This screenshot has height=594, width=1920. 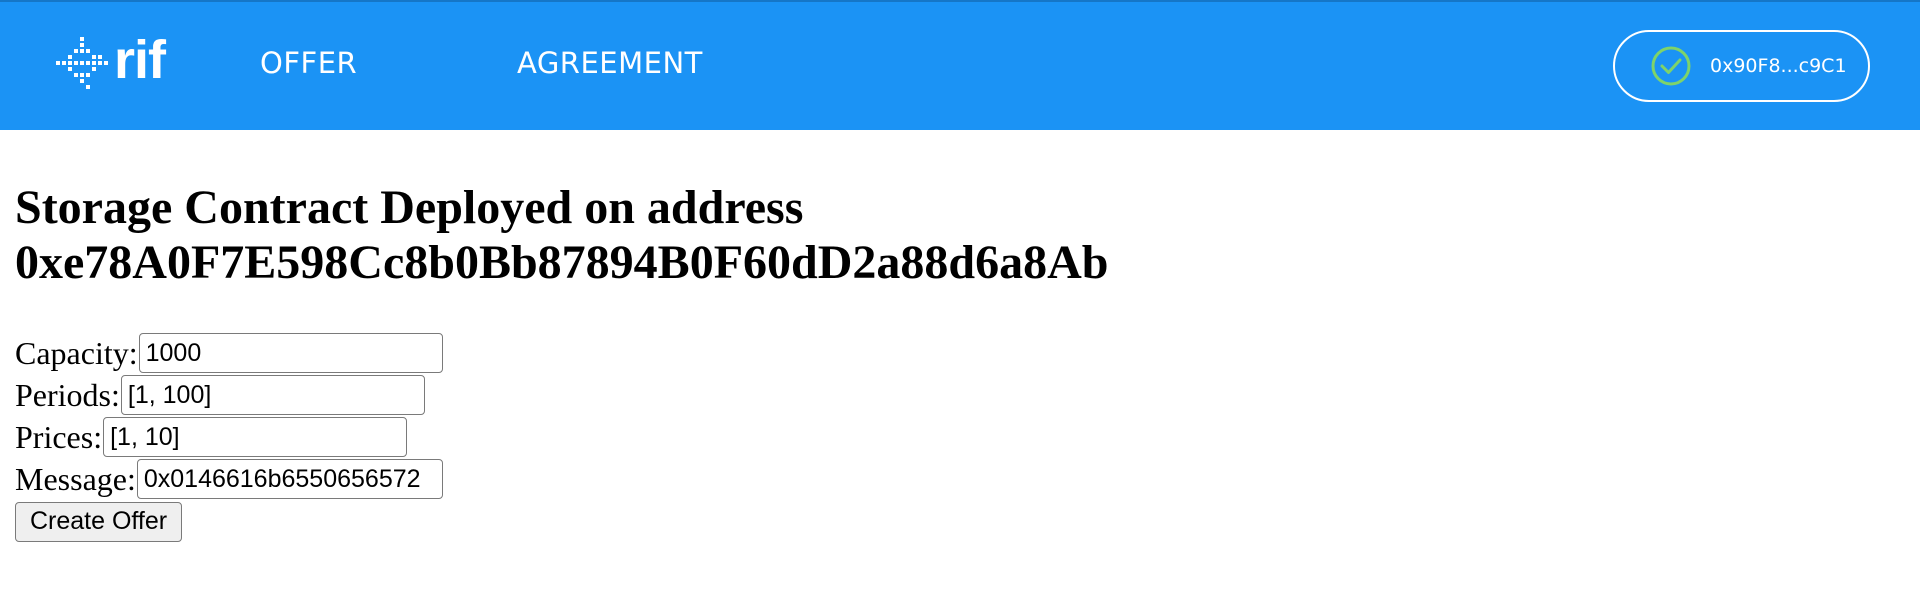 I want to click on nav-offer-link: OFFER, so click(x=308, y=63).